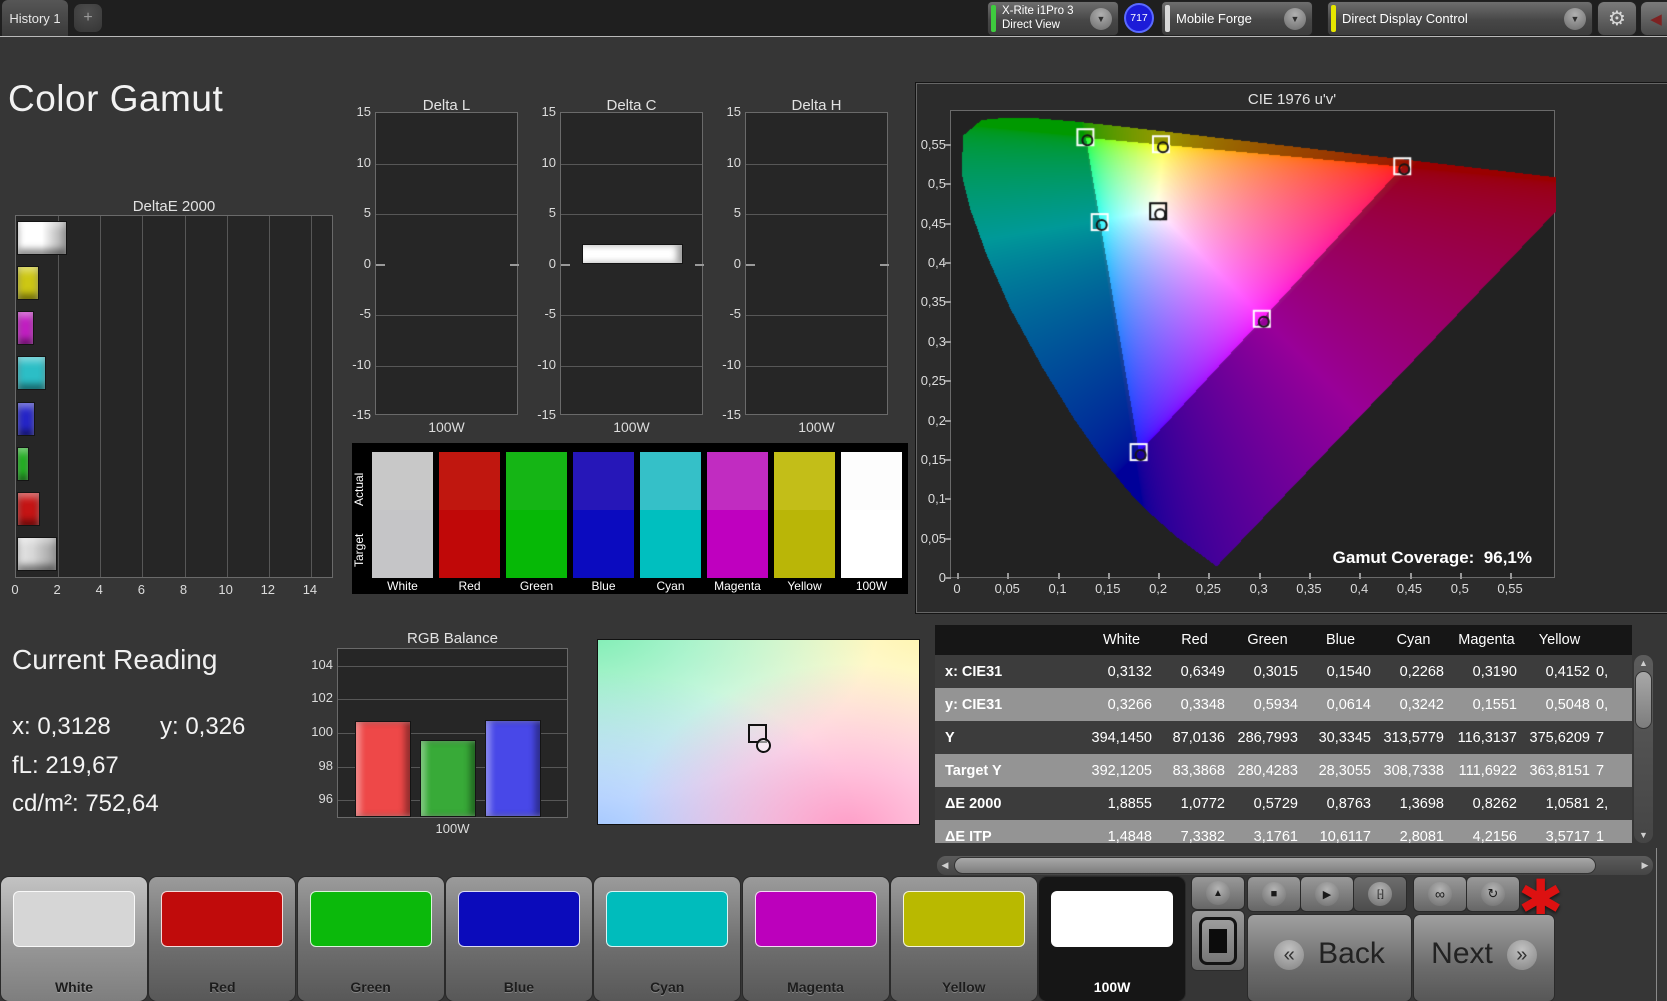 This screenshot has height=1001, width=1667. Describe the element at coordinates (365, 313) in the screenshot. I see `y-tick-label: -5` at that location.